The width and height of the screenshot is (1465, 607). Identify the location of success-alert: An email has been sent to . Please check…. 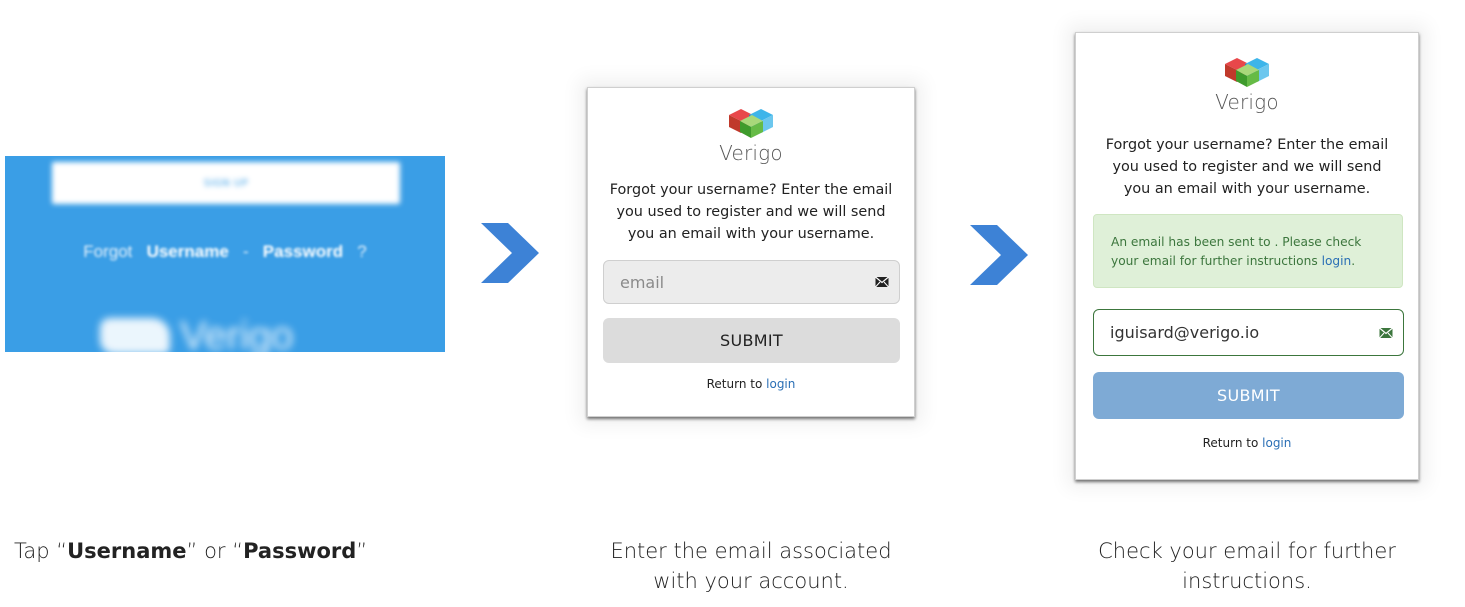
(1248, 251).